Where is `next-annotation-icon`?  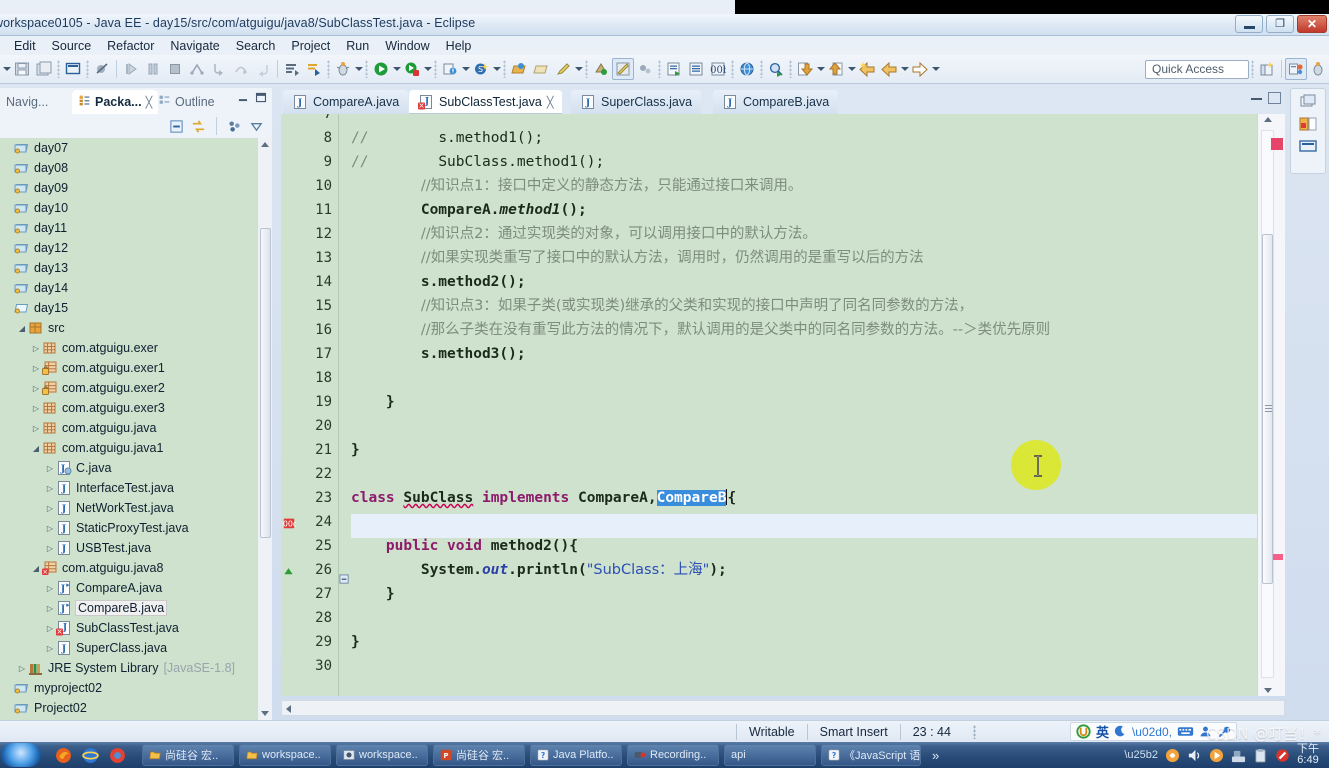 next-annotation-icon is located at coordinates (674, 69).